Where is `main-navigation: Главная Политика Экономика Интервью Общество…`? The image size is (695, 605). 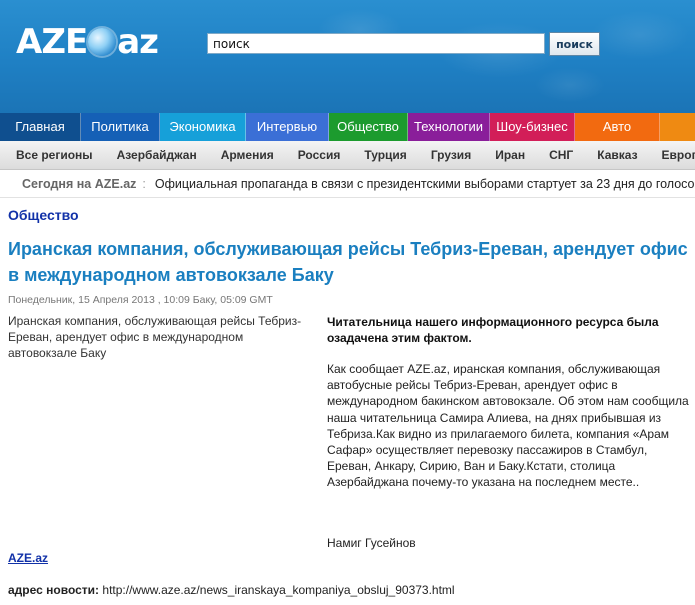 main-navigation: Главная Политика Экономика Интервью Общество… is located at coordinates (347, 127).